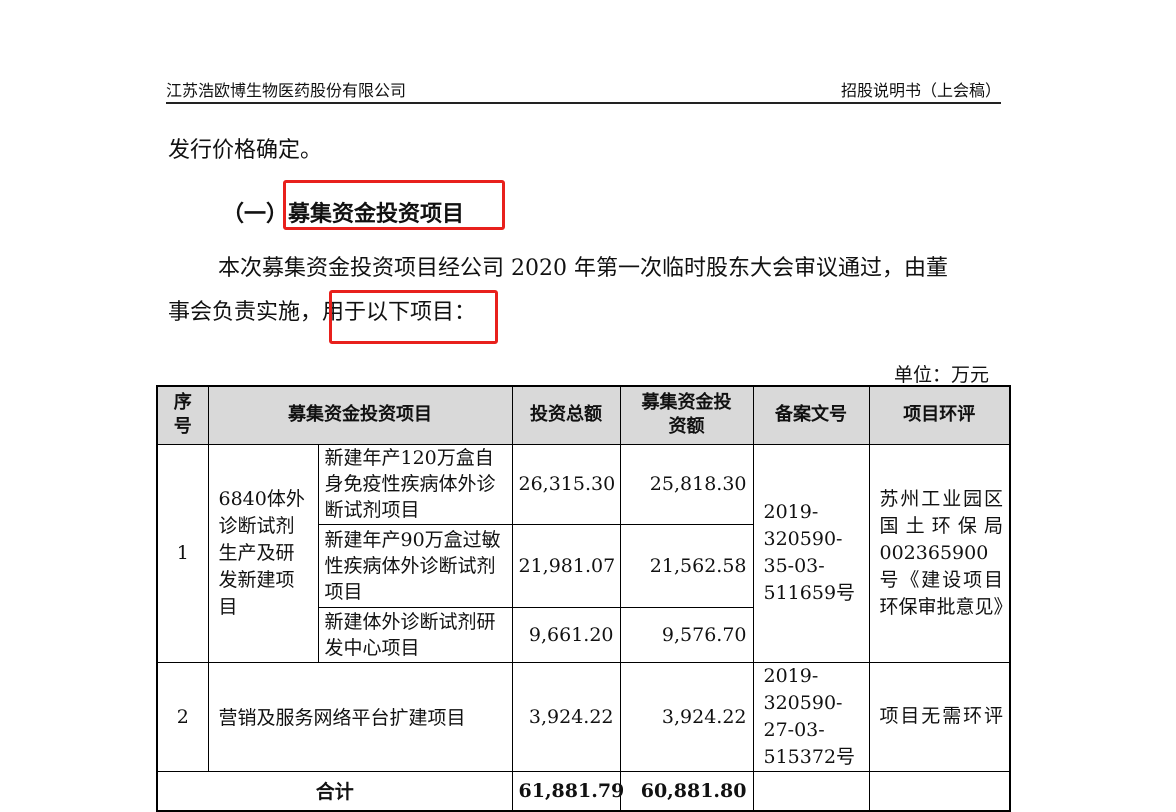 The image size is (1176, 812). What do you see at coordinates (811, 716) in the screenshot?
I see `filing-number: 2019-320590-27-03-515372号` at bounding box center [811, 716].